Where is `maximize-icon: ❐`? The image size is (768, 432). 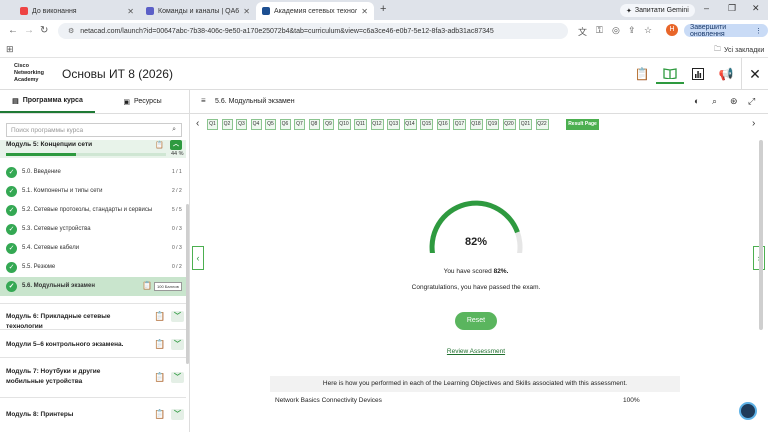
maximize-icon: ❐ is located at coordinates (732, 8).